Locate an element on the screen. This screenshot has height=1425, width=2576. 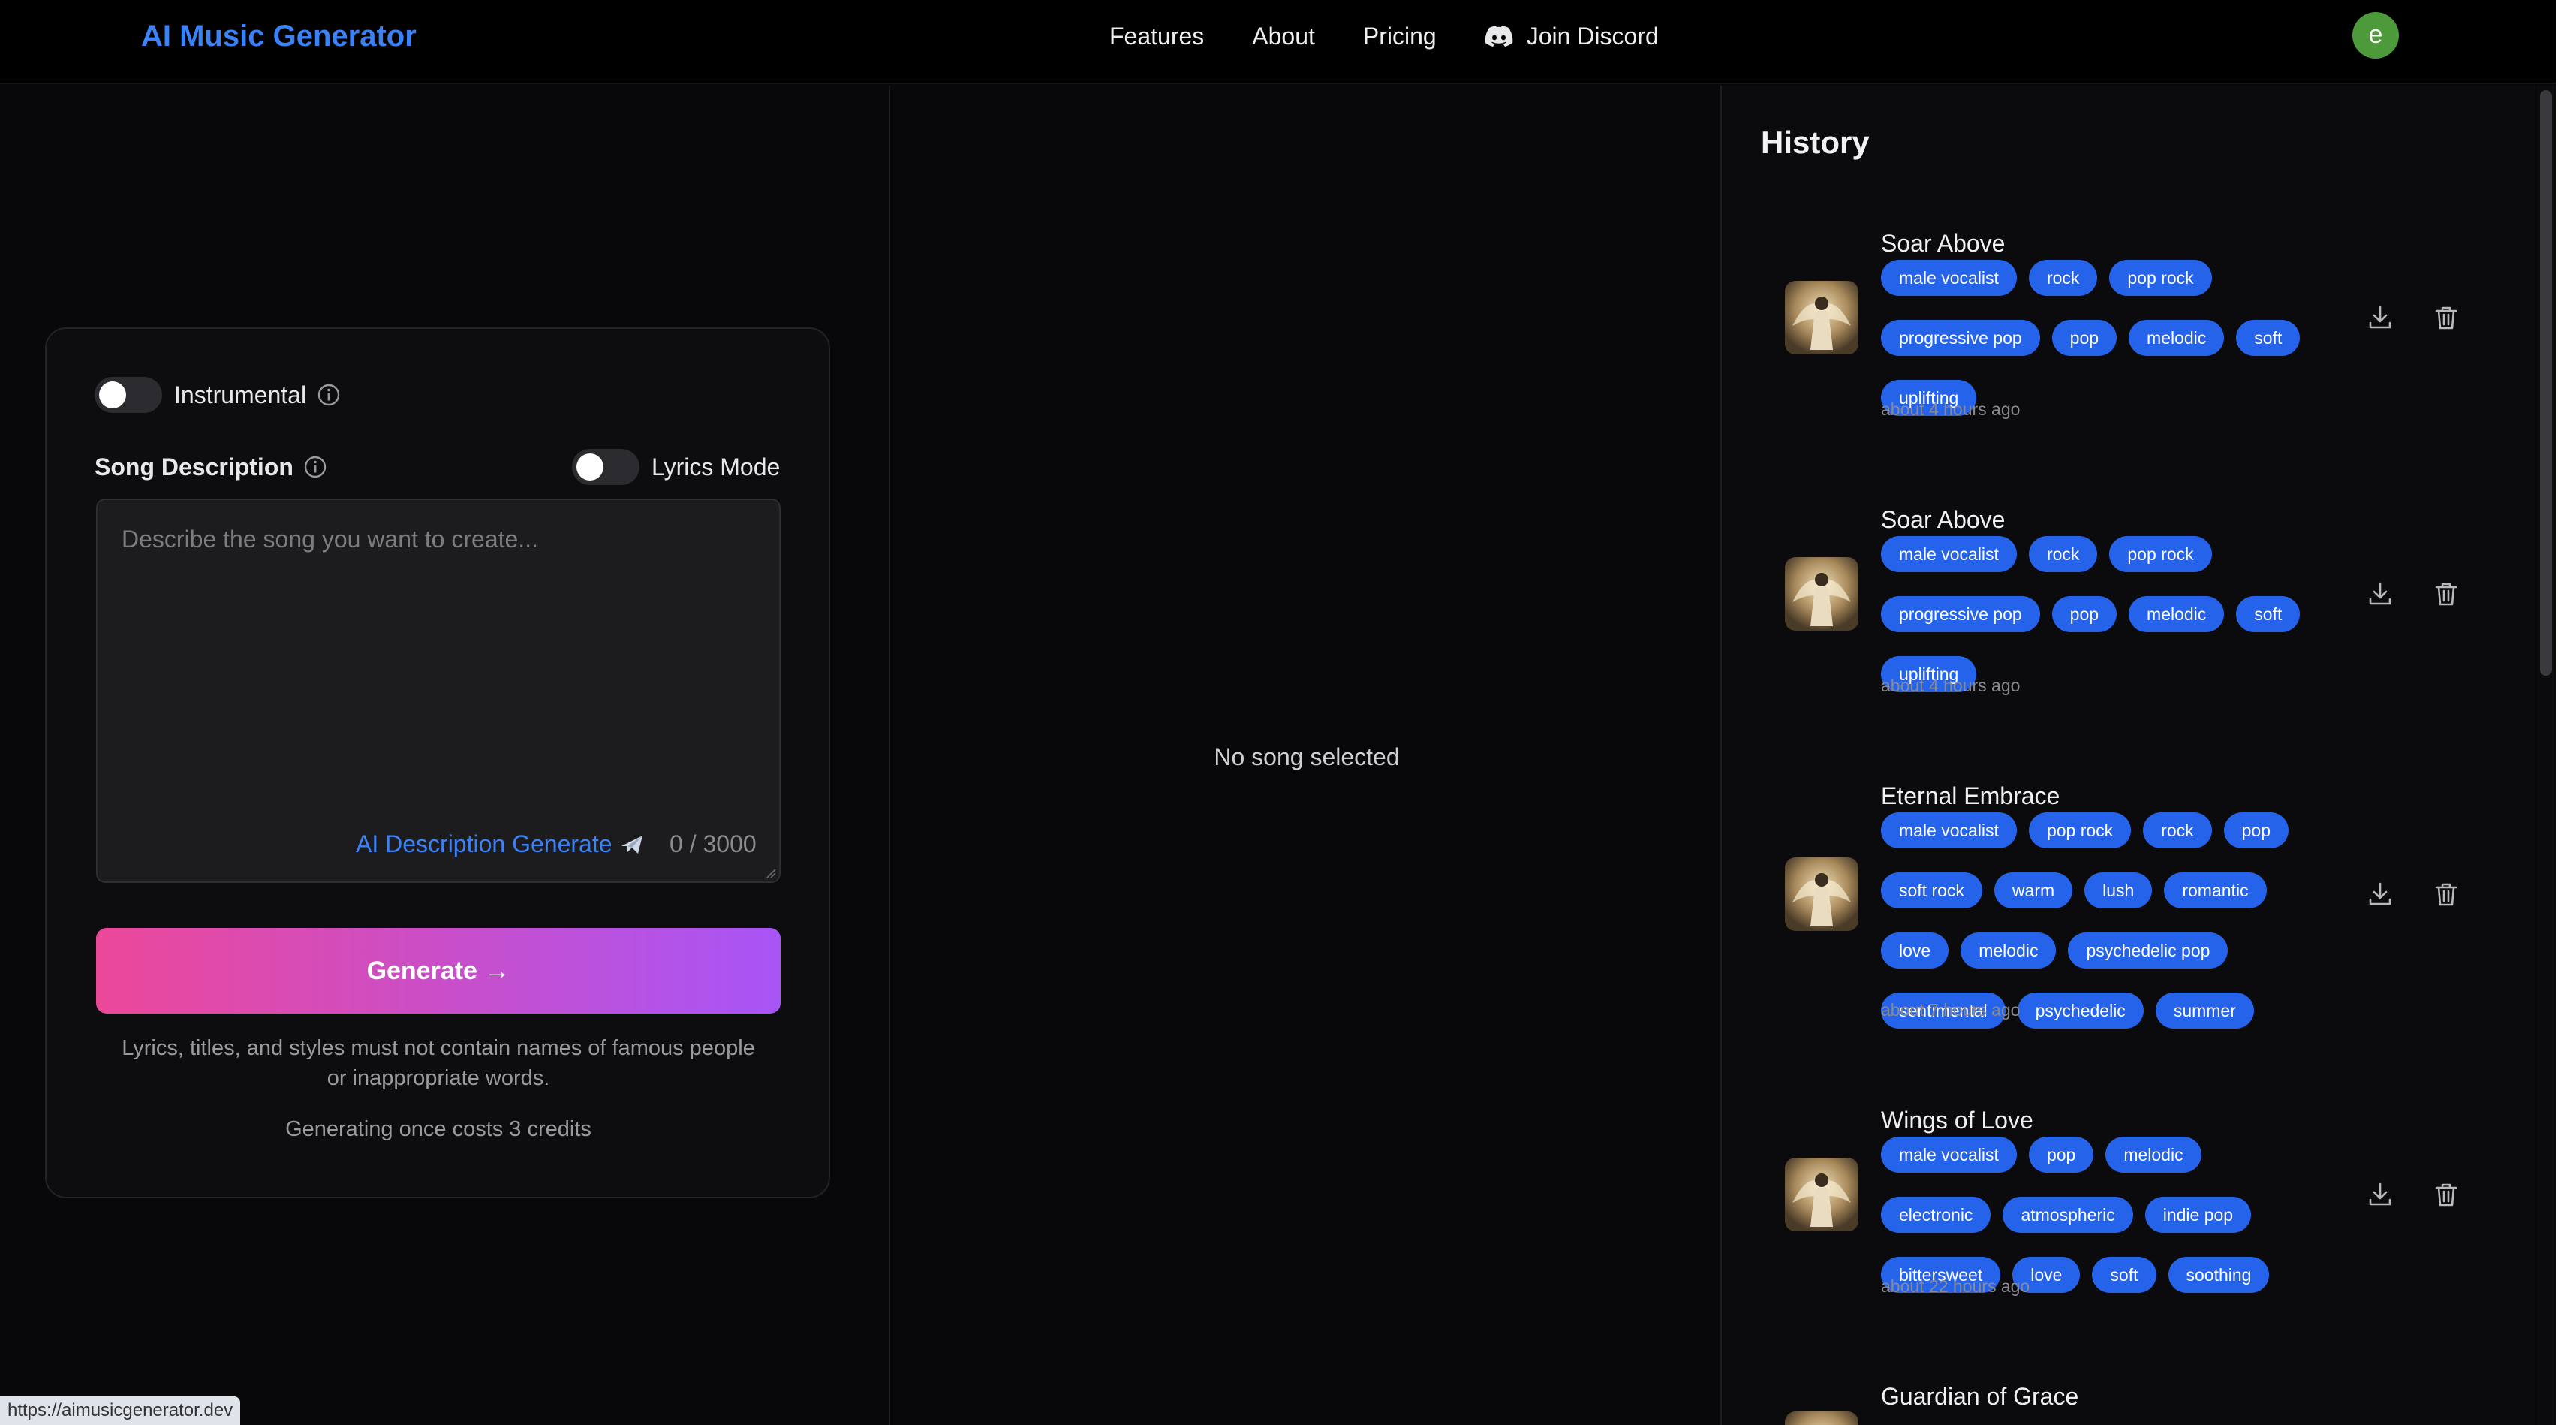
credits-note: Generating once costs 3 credits is located at coordinates (438, 1129).